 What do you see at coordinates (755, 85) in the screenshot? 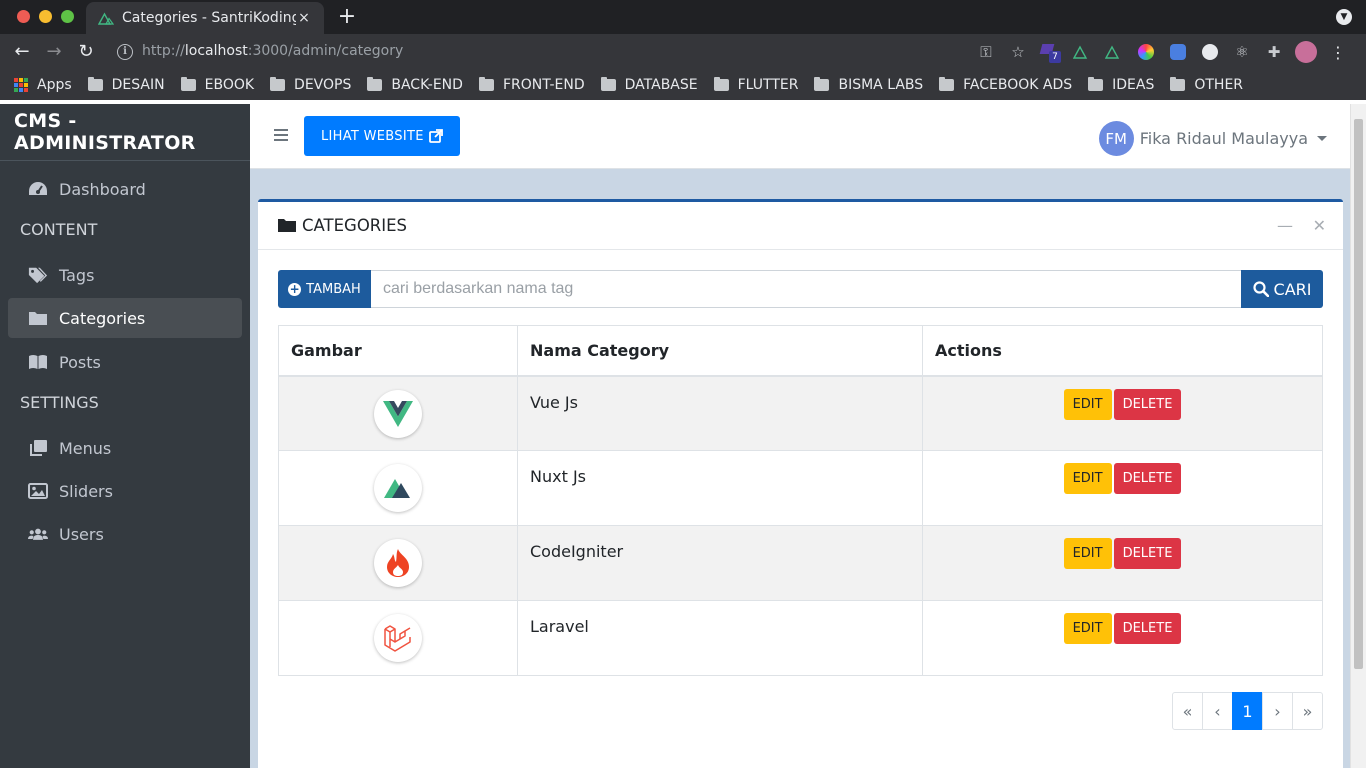
I see `bookmark-folder: FLUTTER` at bounding box center [755, 85].